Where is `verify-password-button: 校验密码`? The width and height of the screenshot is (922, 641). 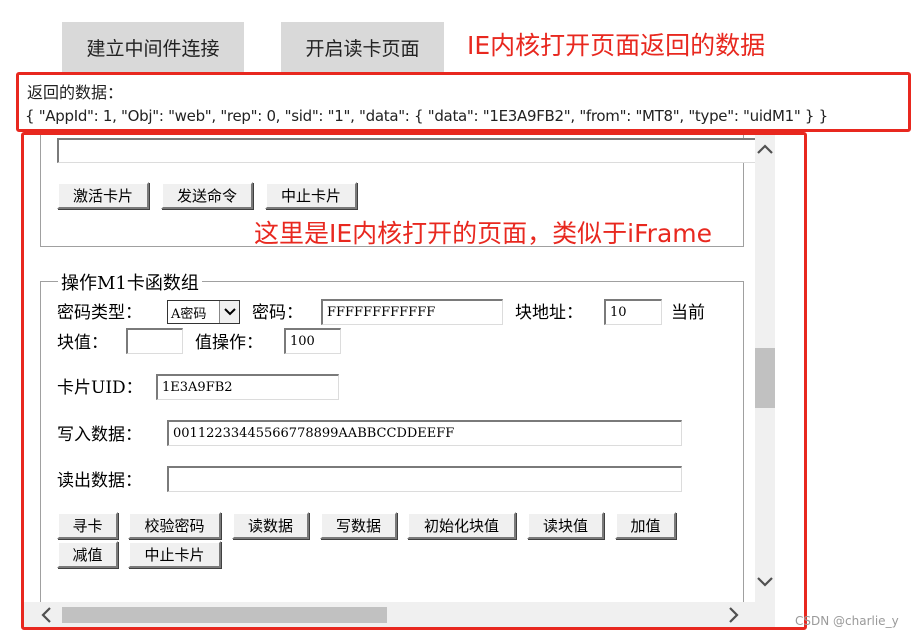
verify-password-button: 校验密码 is located at coordinates (174, 525).